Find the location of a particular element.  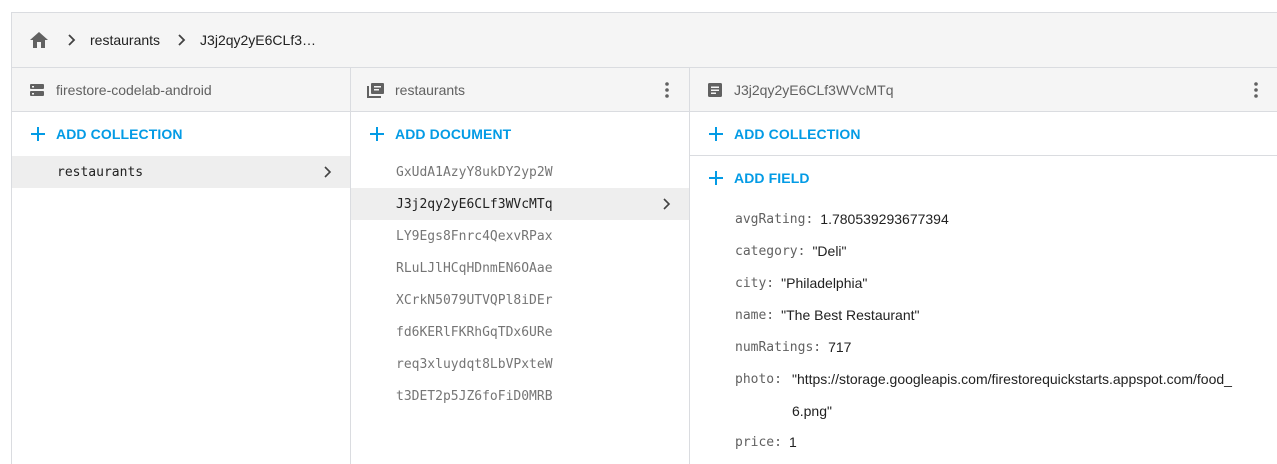

document-item: RLuLJlHCqHDnmEN6OAae is located at coordinates (520, 268).